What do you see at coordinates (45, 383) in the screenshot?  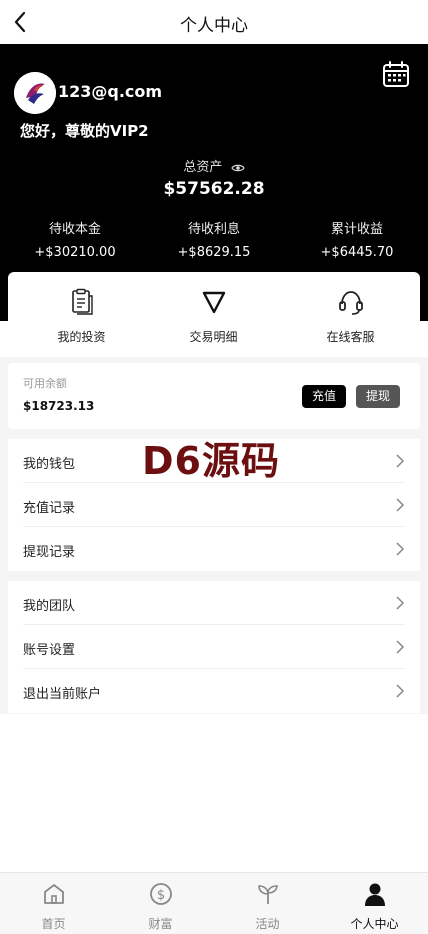 I see `available-balance-label: 可用余额` at bounding box center [45, 383].